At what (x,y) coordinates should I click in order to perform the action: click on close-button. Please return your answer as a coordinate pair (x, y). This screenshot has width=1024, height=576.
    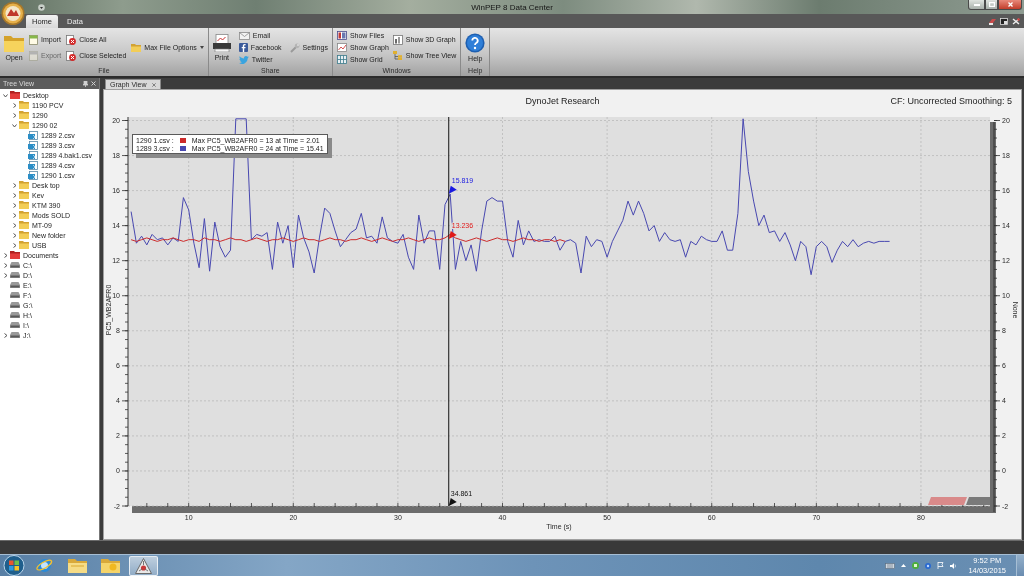
    Looking at the image, I should click on (1010, 5).